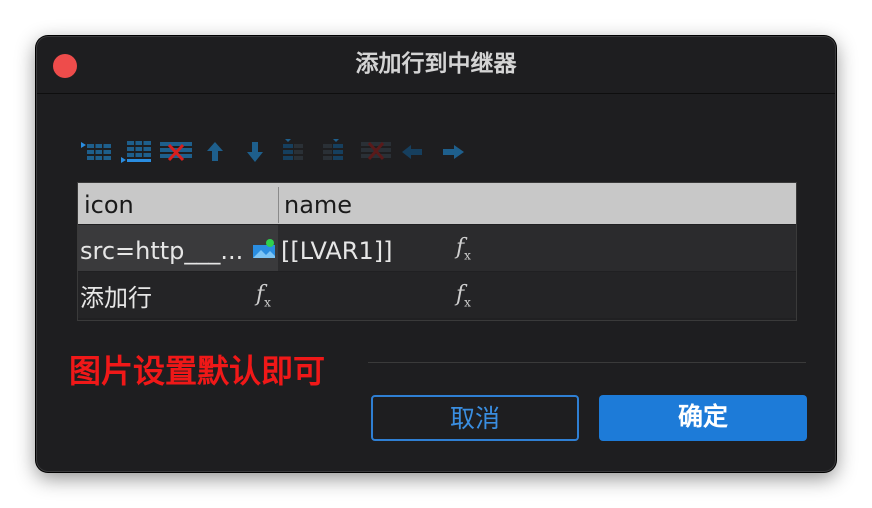 The width and height of the screenshot is (872, 508). I want to click on image-icon, so click(264, 249).